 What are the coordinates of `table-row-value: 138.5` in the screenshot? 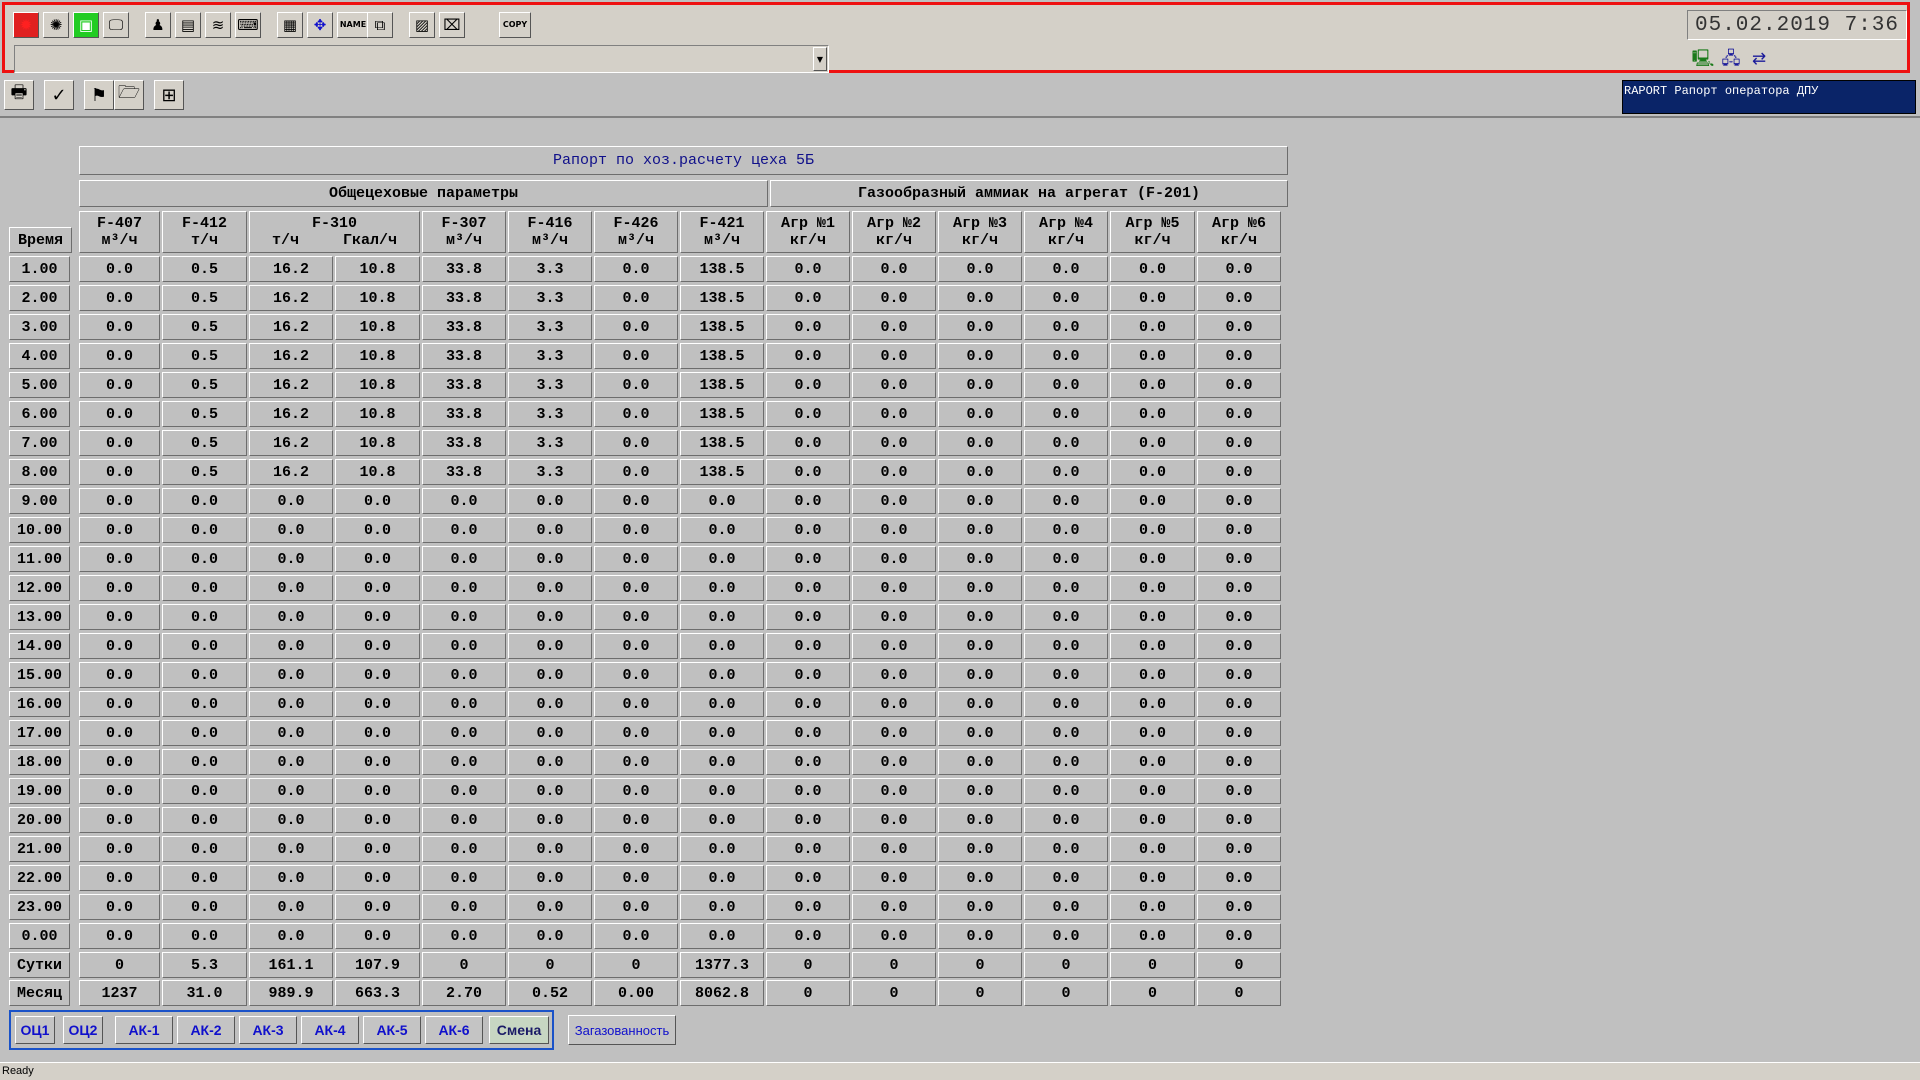 It's located at (722, 385).